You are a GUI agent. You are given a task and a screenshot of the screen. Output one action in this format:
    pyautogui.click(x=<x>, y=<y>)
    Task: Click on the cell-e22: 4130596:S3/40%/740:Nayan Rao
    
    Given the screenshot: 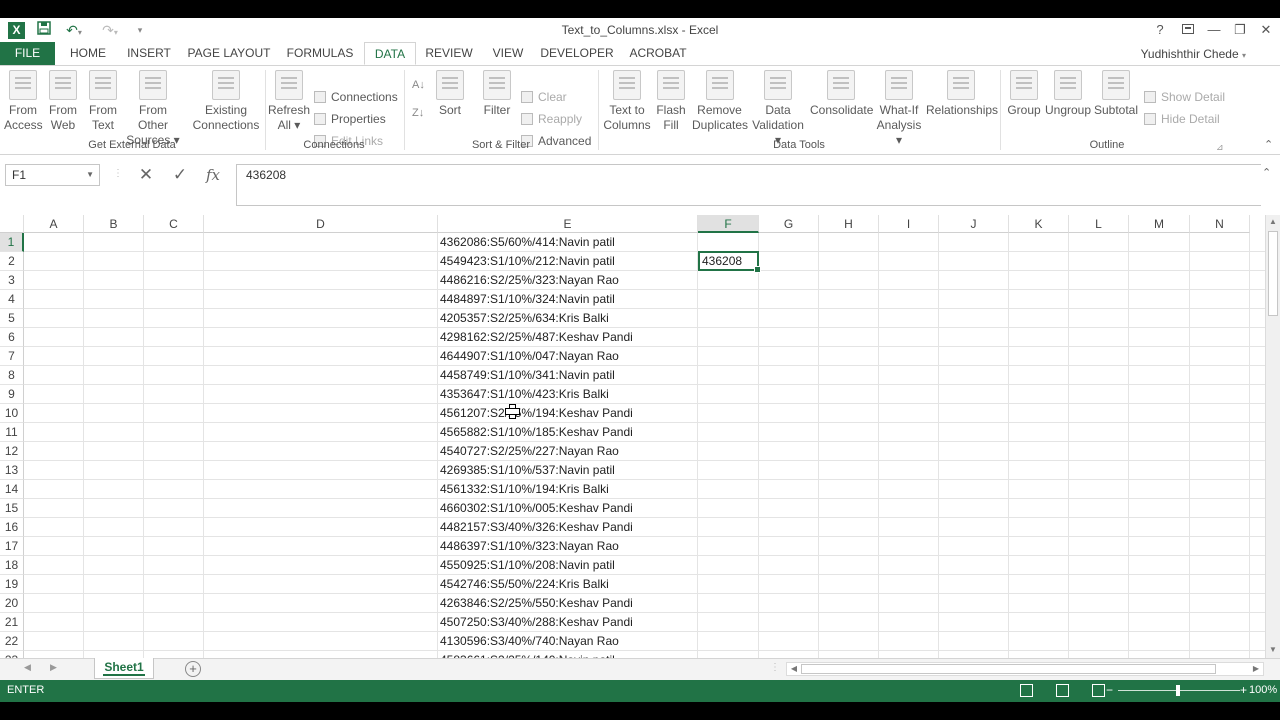 What is the action you would take?
    pyautogui.click(x=569, y=641)
    